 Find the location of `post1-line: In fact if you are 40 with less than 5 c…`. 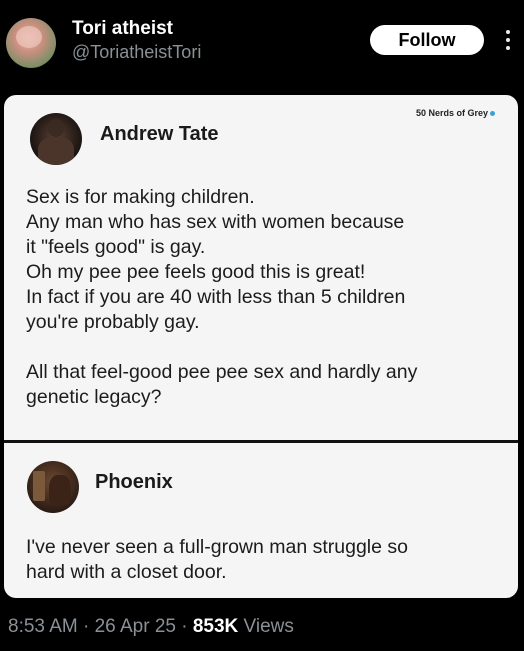

post1-line: In fact if you are 40 with less than 5 c… is located at coordinates (216, 297).